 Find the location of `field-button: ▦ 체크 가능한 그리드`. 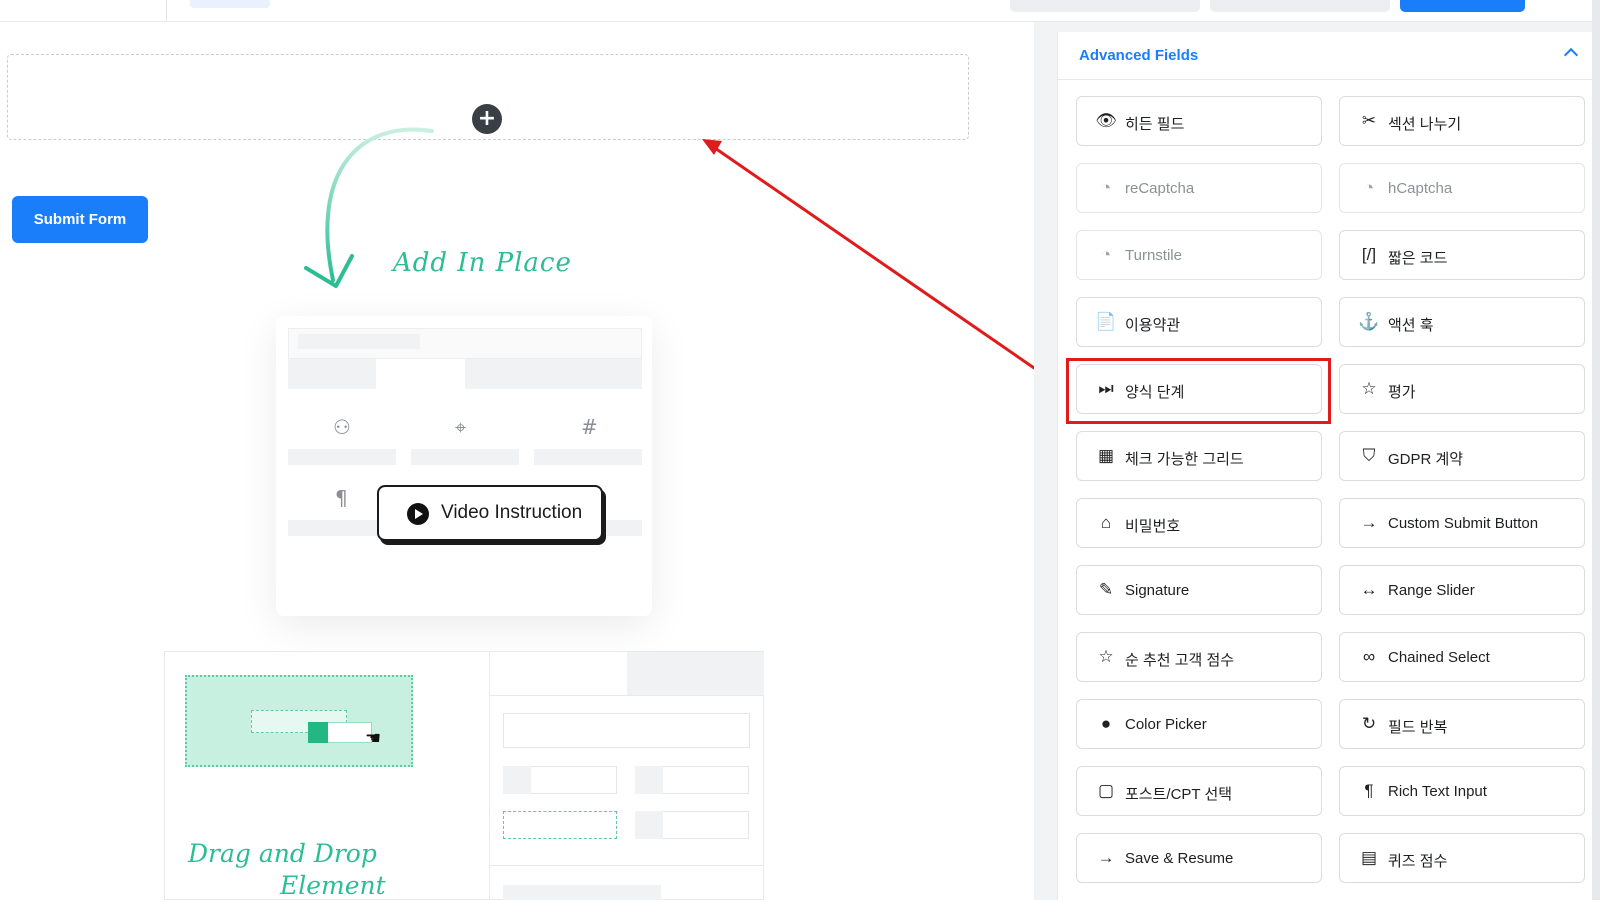

field-button: ▦ 체크 가능한 그리드 is located at coordinates (1199, 456).